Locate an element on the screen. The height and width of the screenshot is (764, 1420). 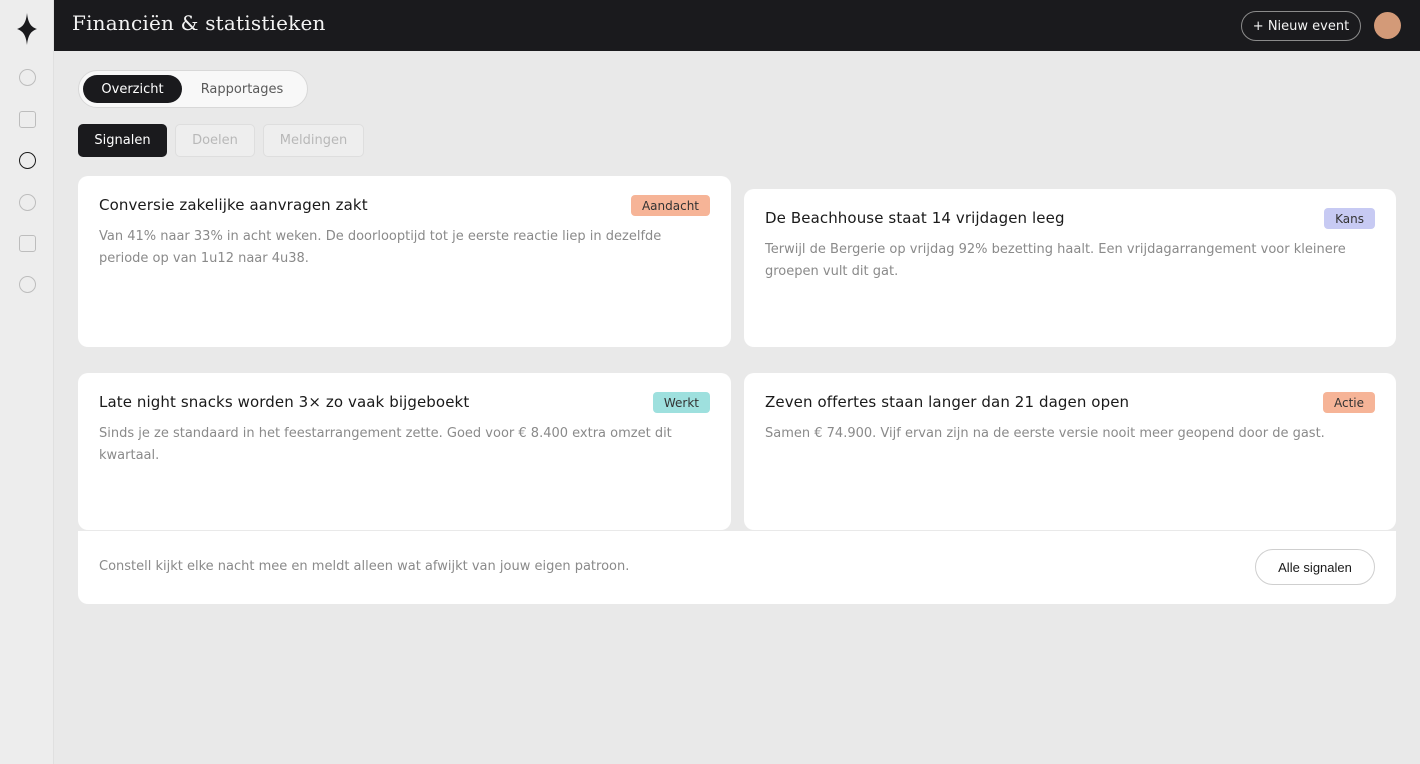
logo-icon is located at coordinates (27, 29).